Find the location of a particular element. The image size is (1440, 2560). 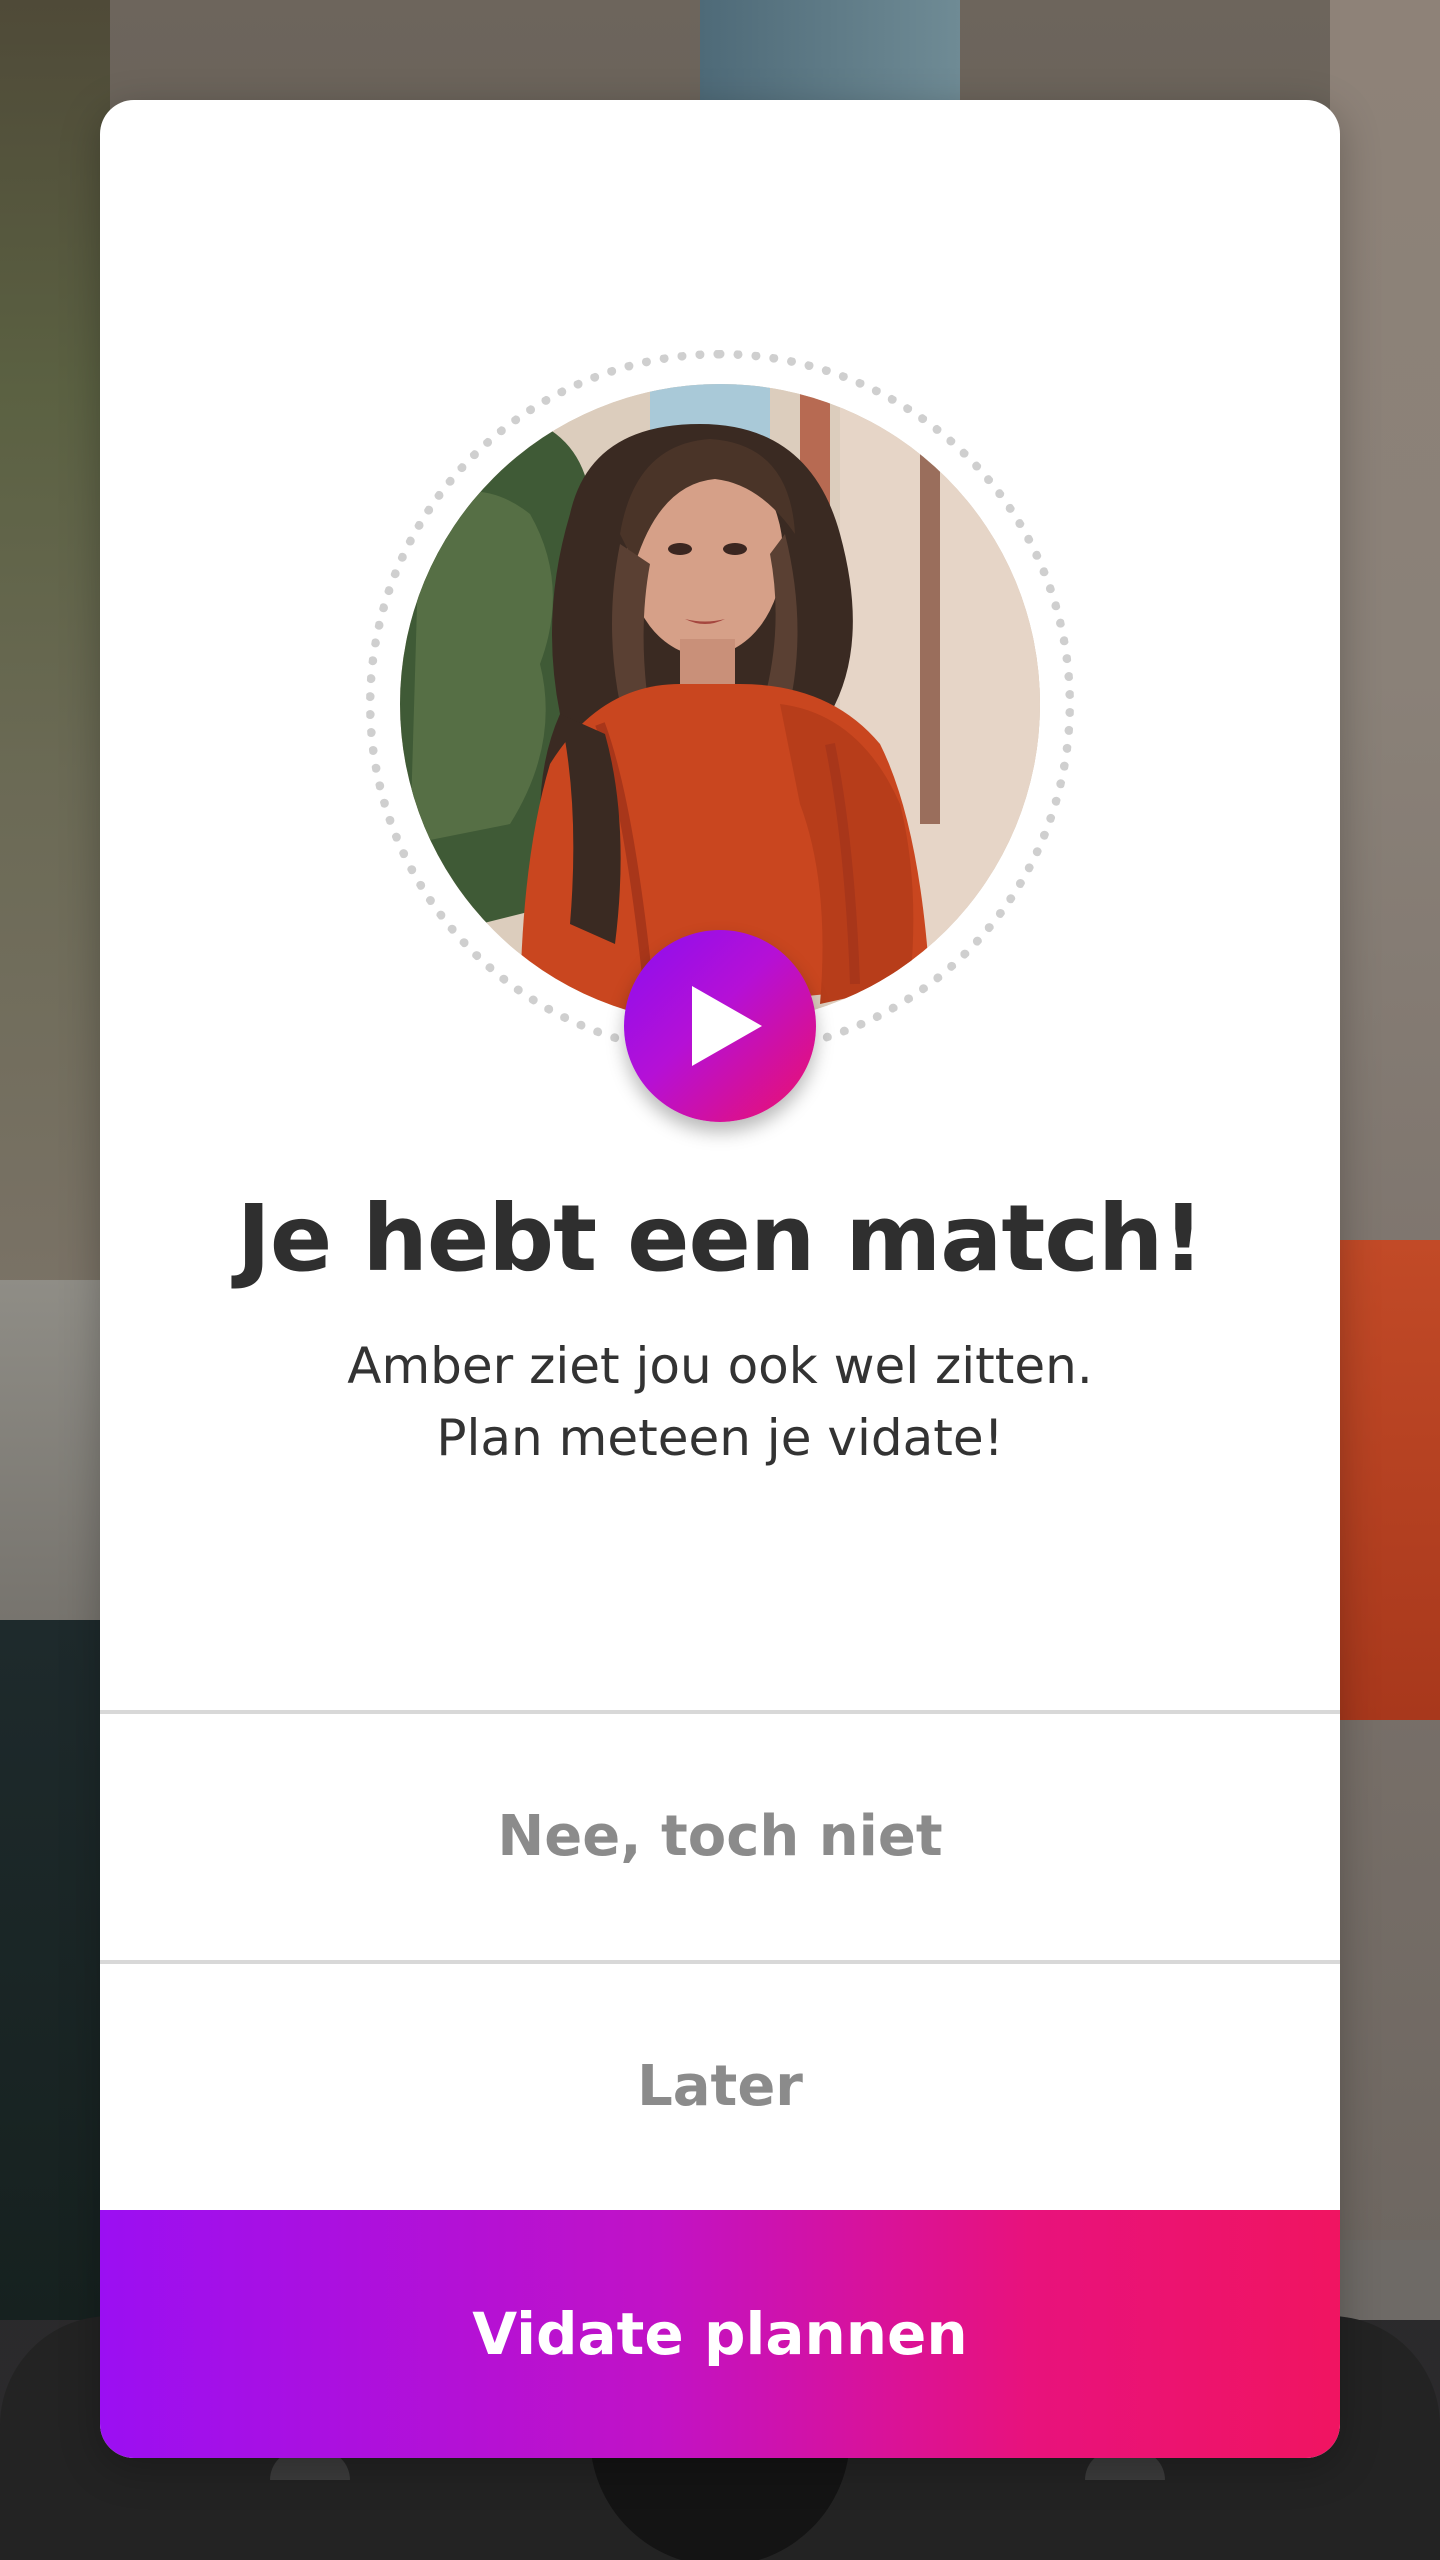

profile-photo-illustration is located at coordinates (720, 704).